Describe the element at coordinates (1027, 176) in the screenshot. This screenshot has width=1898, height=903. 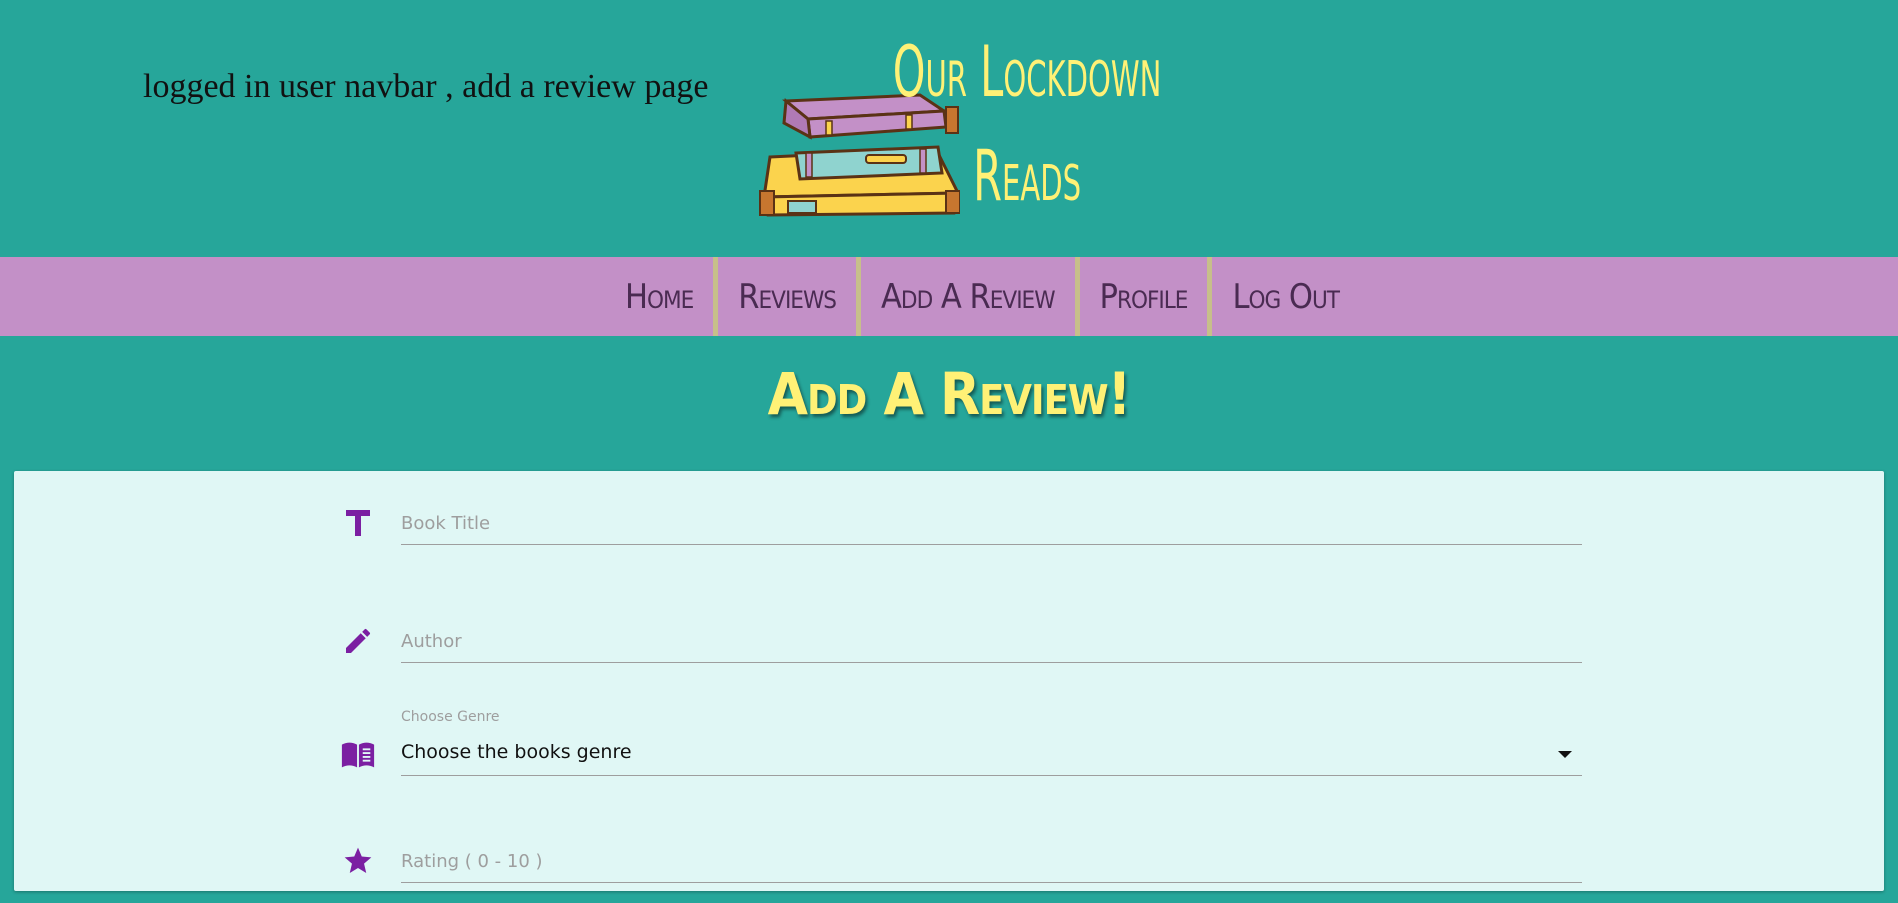
I see `brand-title-line-2: Reads` at that location.